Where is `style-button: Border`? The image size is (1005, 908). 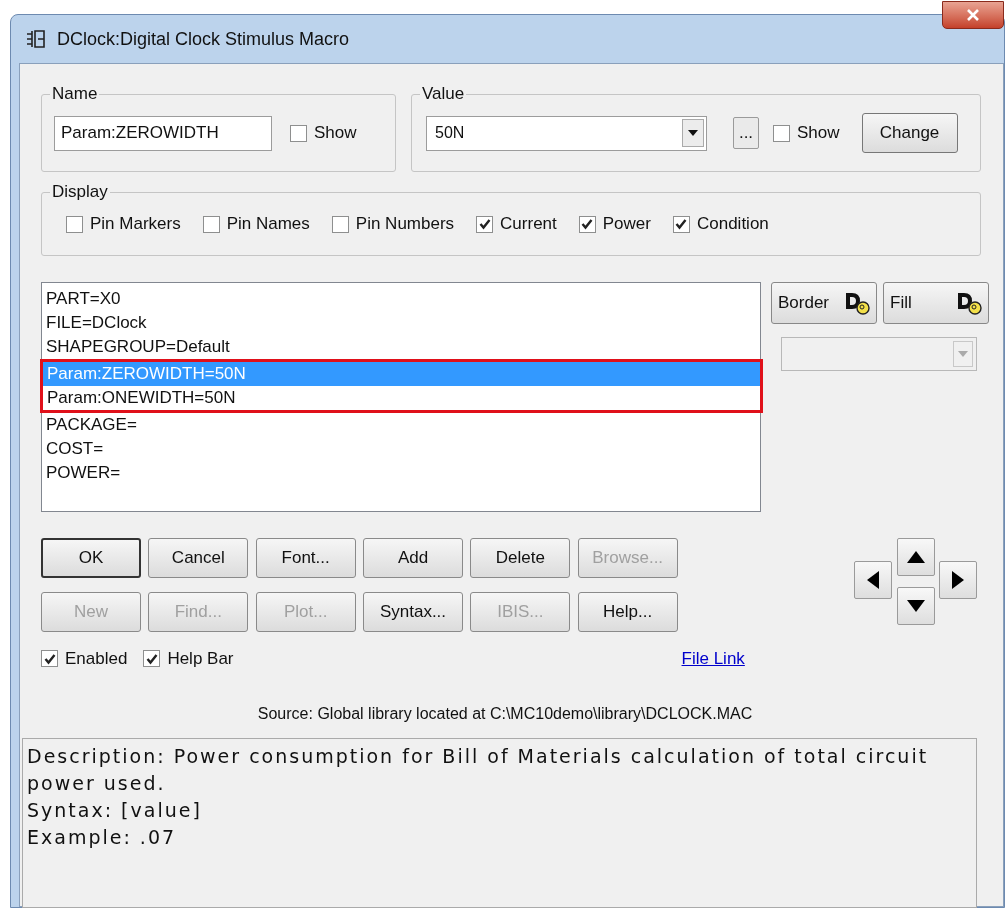 style-button: Border is located at coordinates (824, 303).